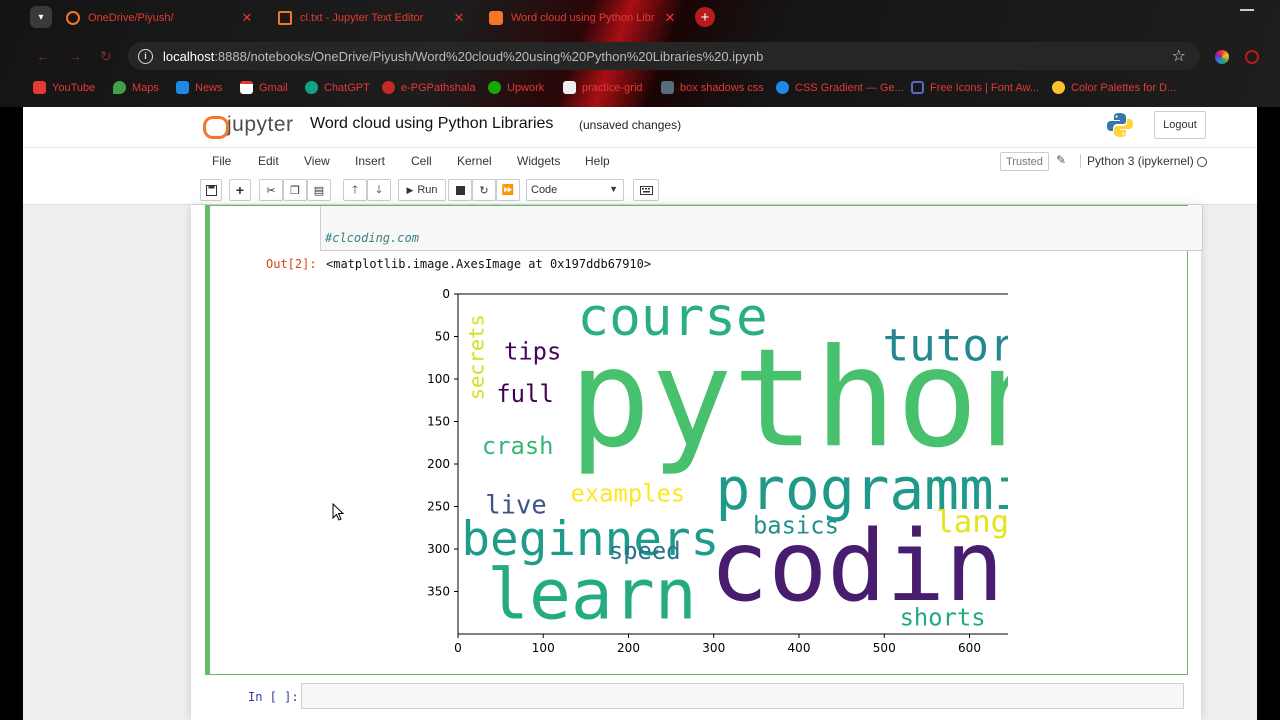 The height and width of the screenshot is (720, 1280). Describe the element at coordinates (1179, 56) in the screenshot. I see `bookmark-star-icon: ☆` at that location.